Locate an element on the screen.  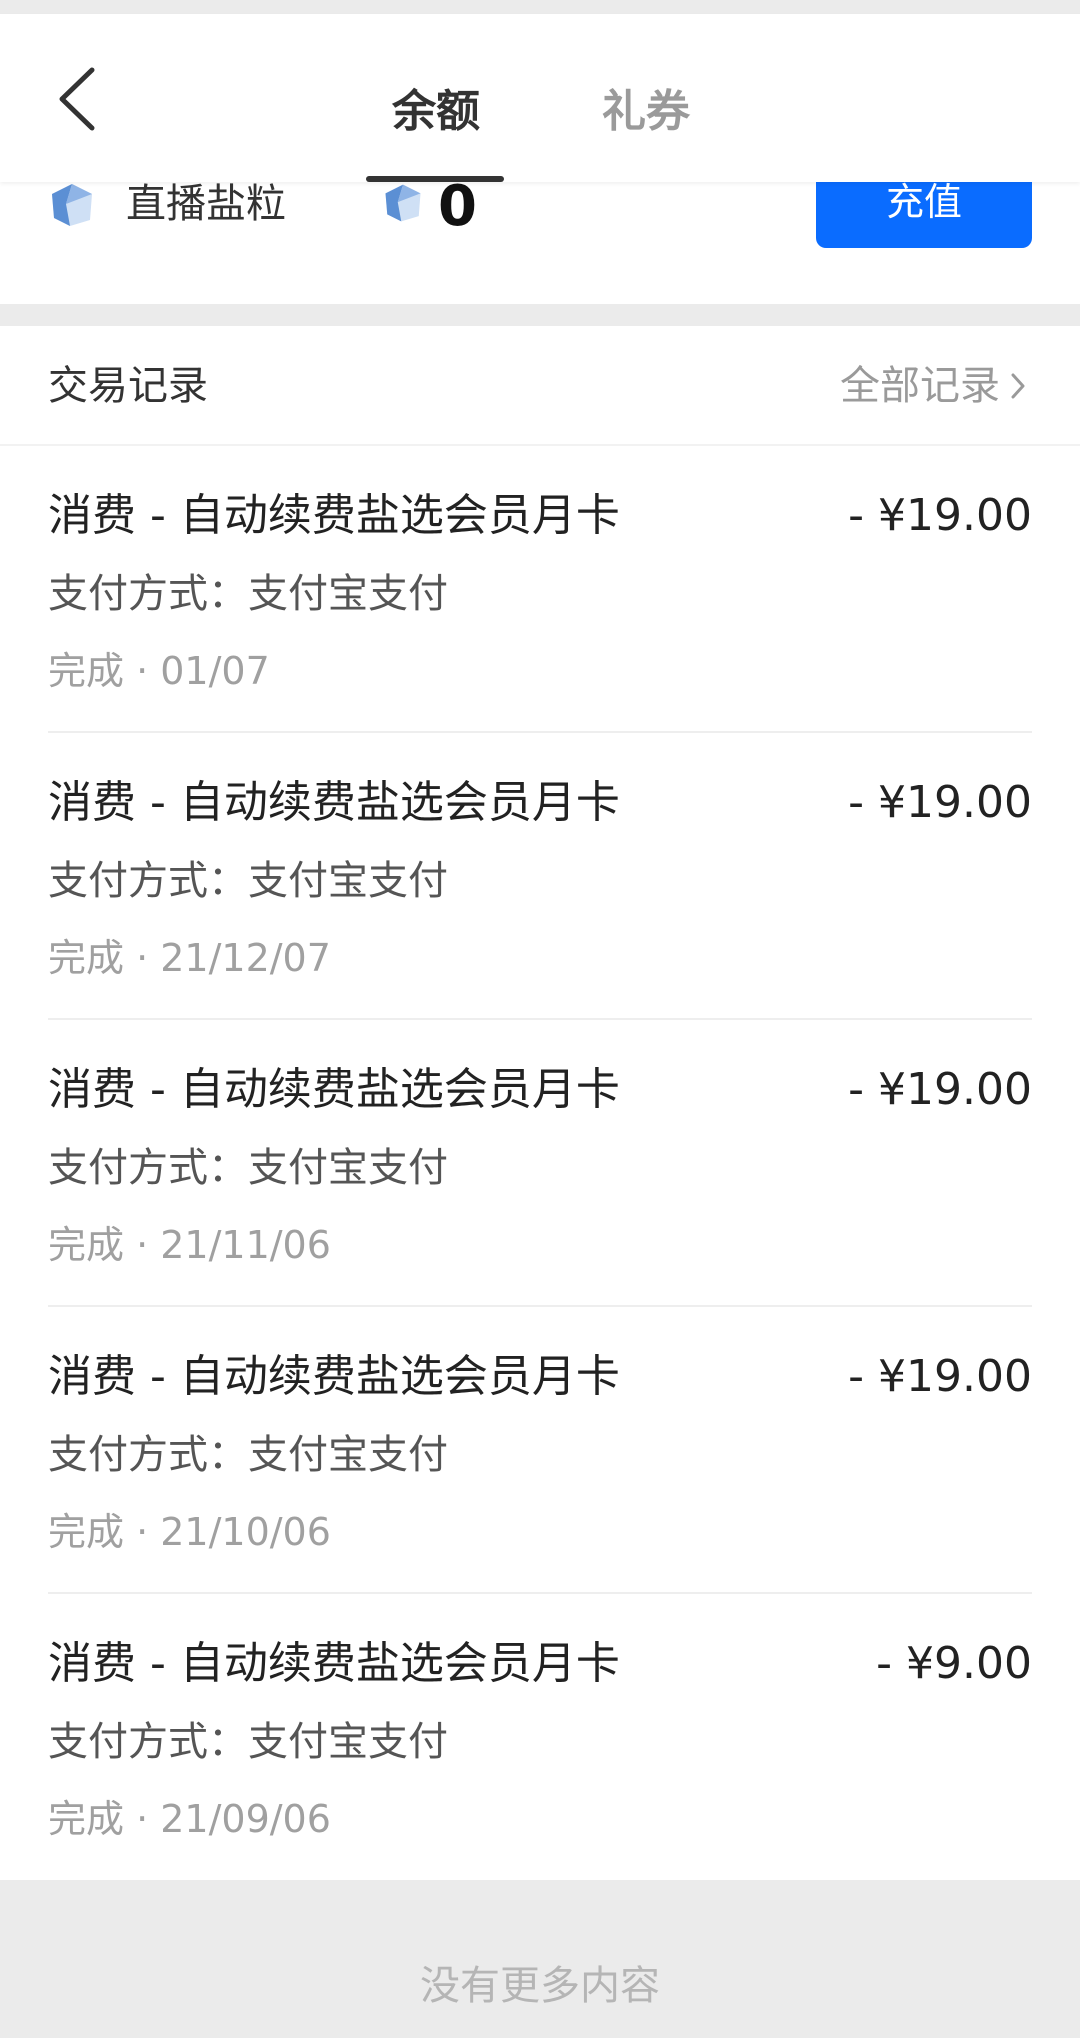
balance-amount: 0 is located at coordinates (457, 206).